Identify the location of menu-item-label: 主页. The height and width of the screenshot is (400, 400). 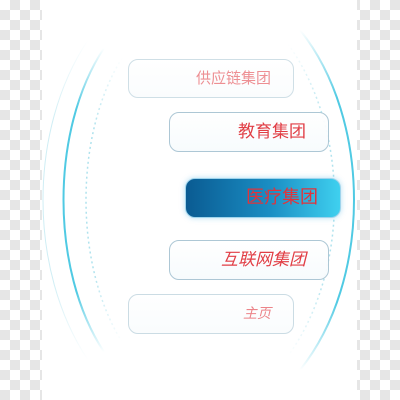
(257, 314).